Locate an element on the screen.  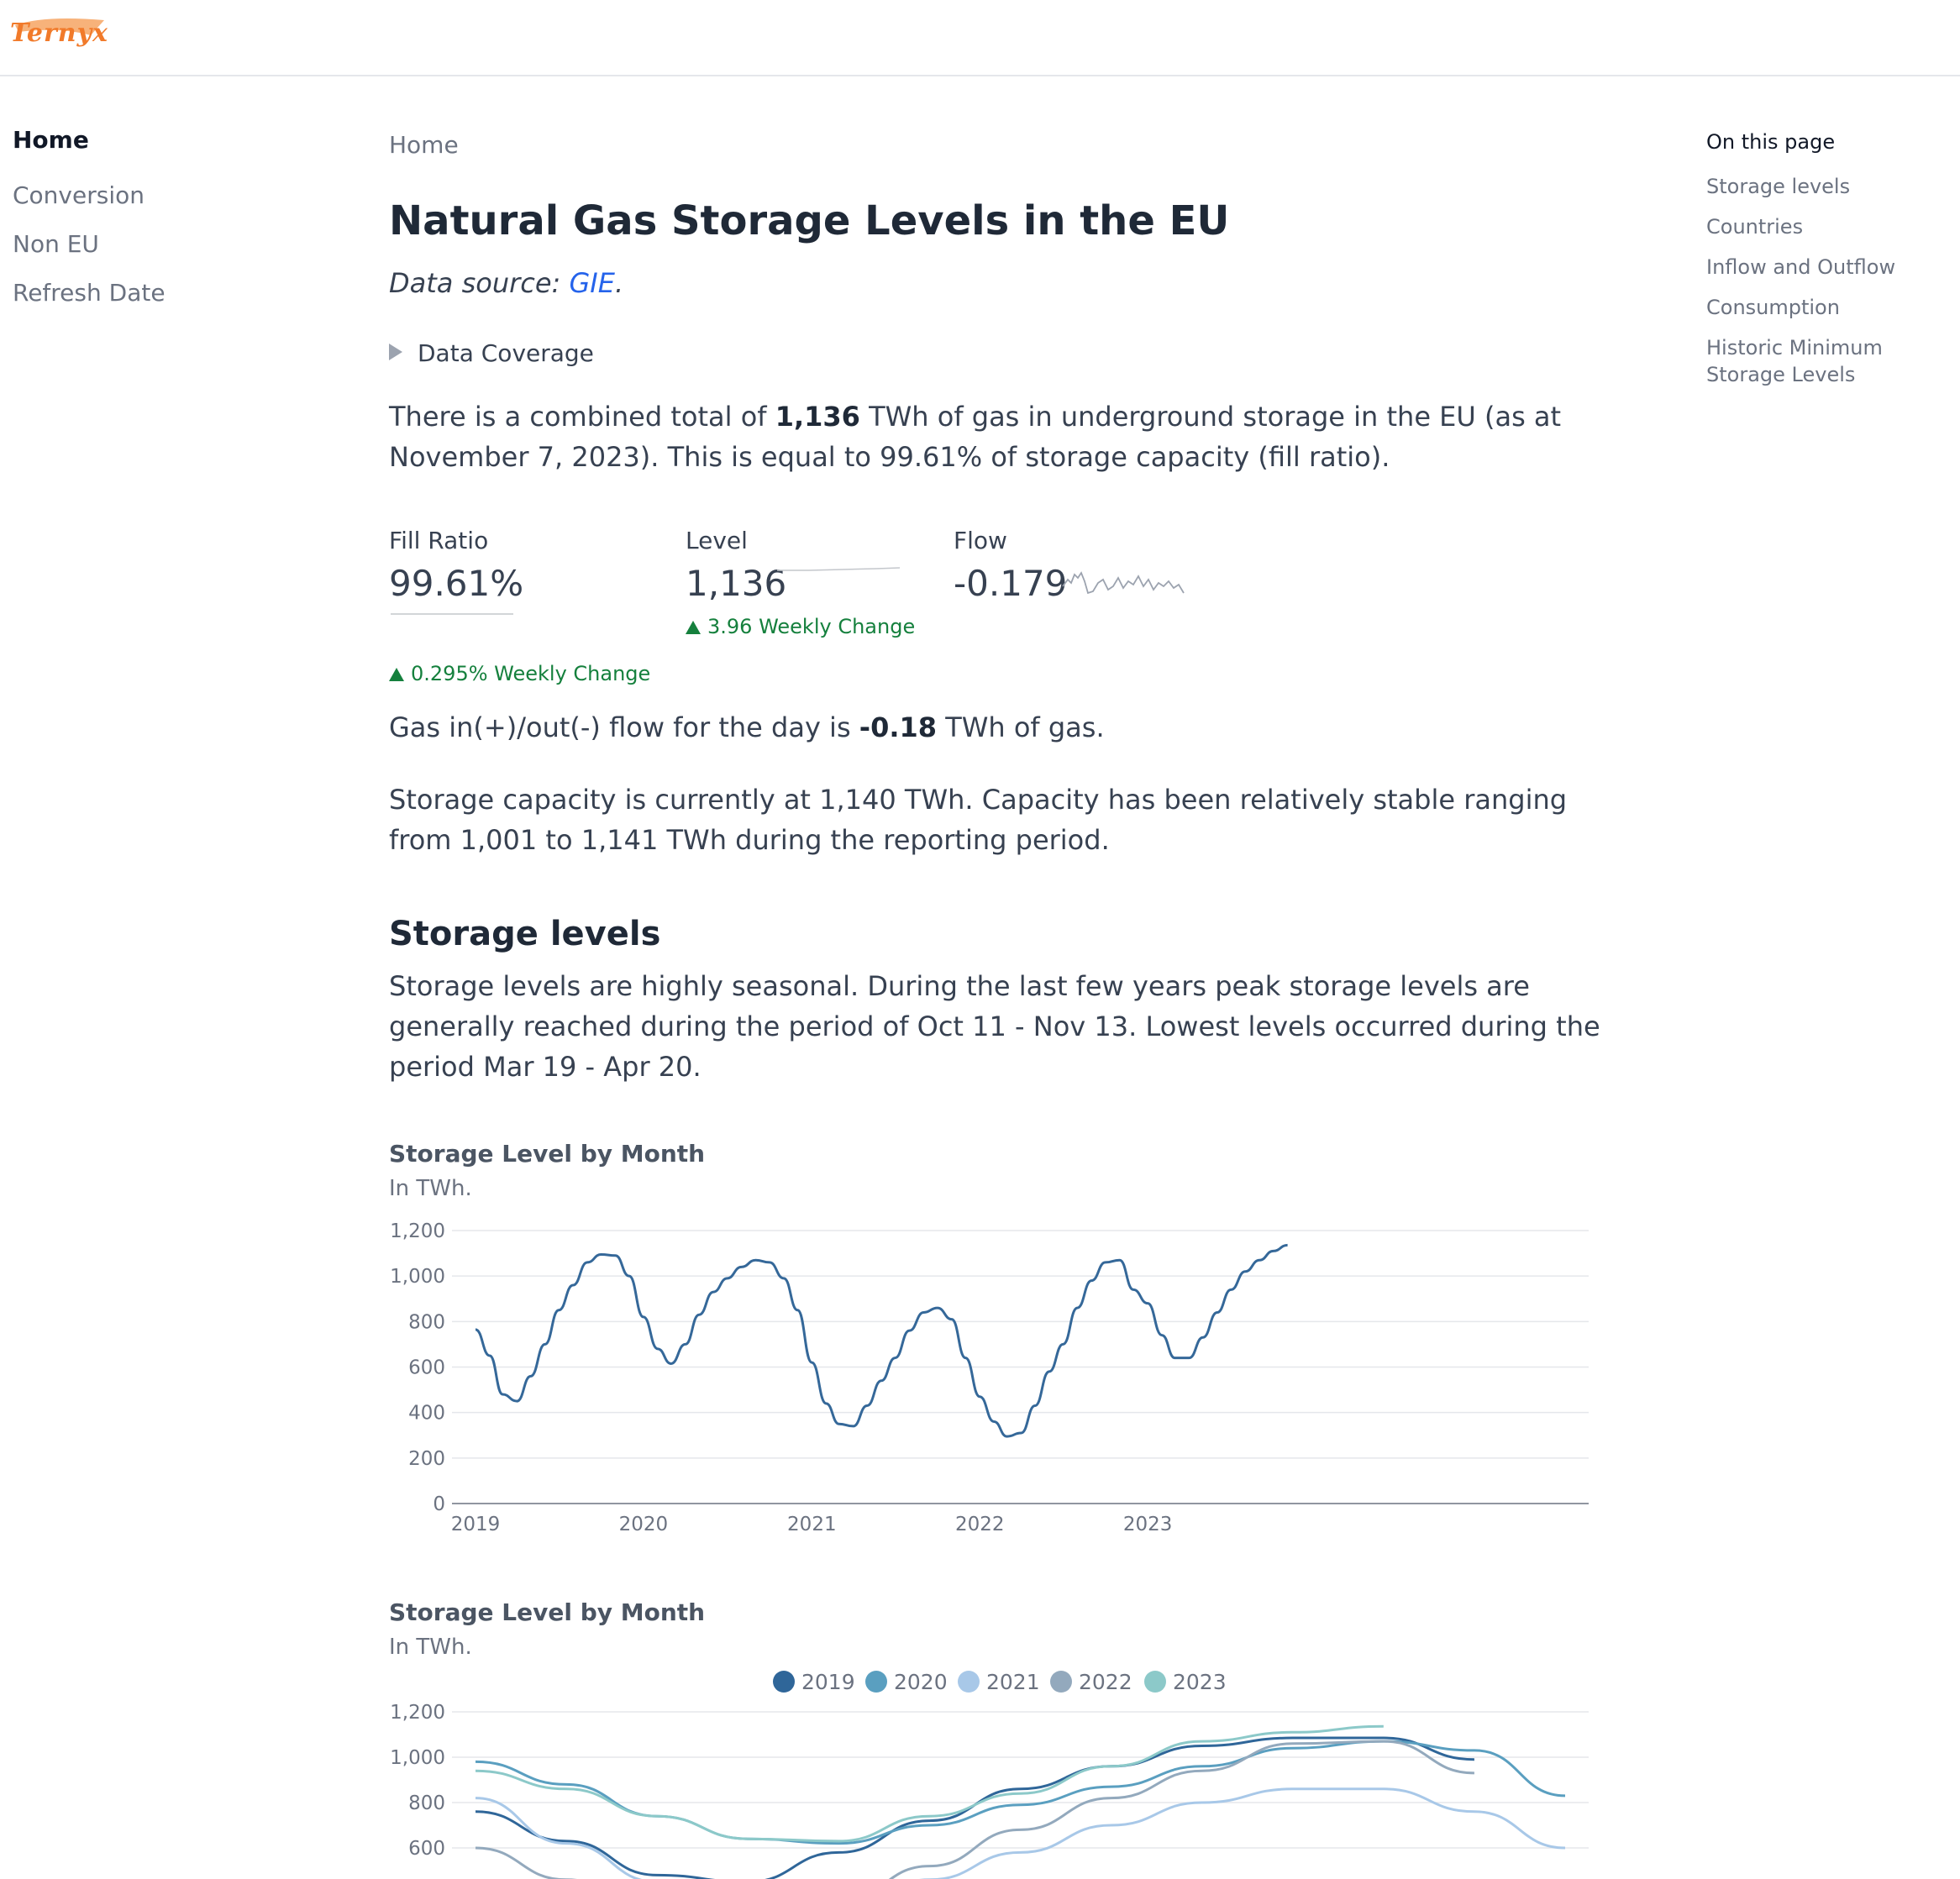
toc-item-countries: Countries is located at coordinates (1832, 226).